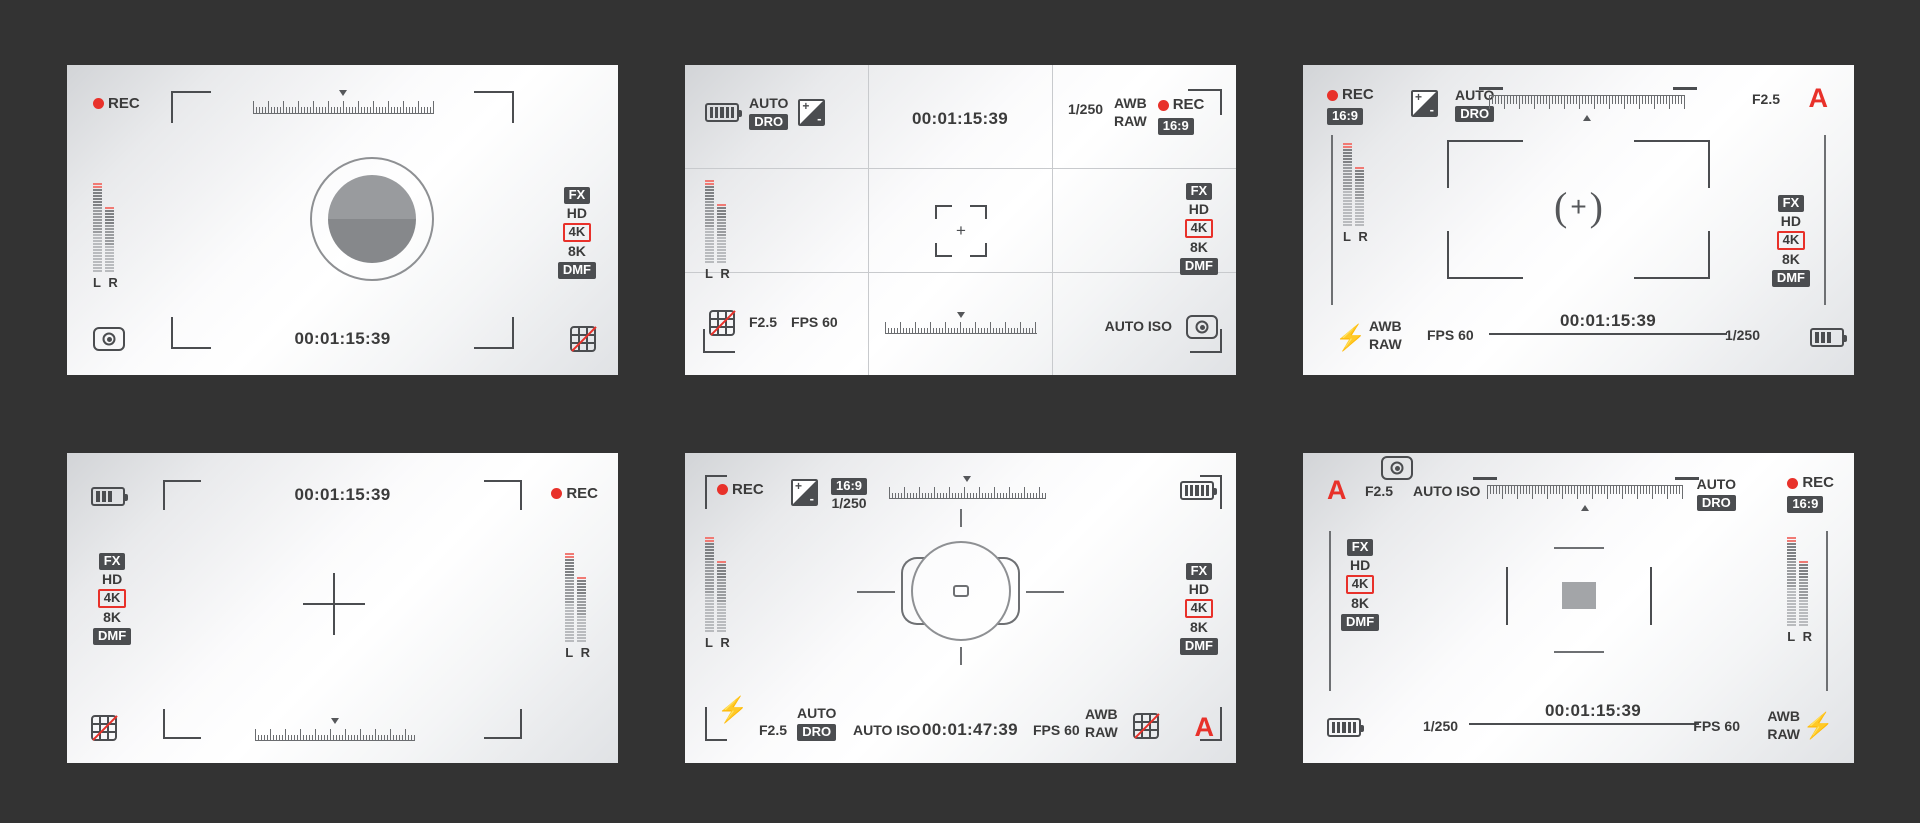 The height and width of the screenshot is (823, 1920). I want to click on metering-icon, so click(1397, 468).